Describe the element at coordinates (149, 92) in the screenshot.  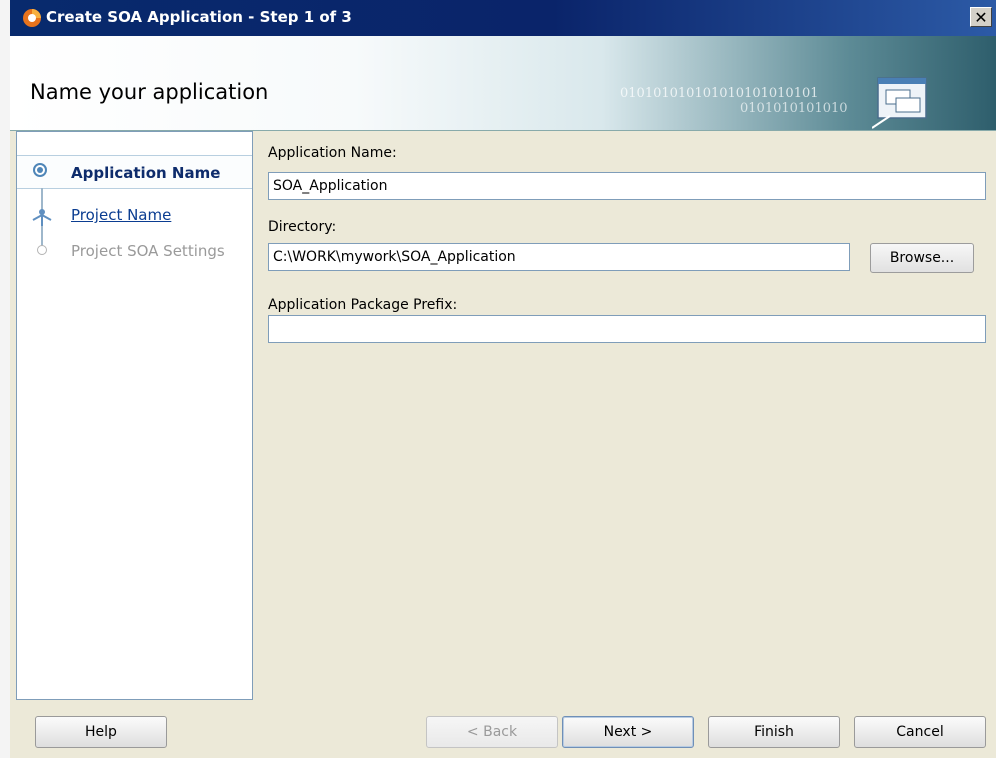
I see `page-title: Name your application` at that location.